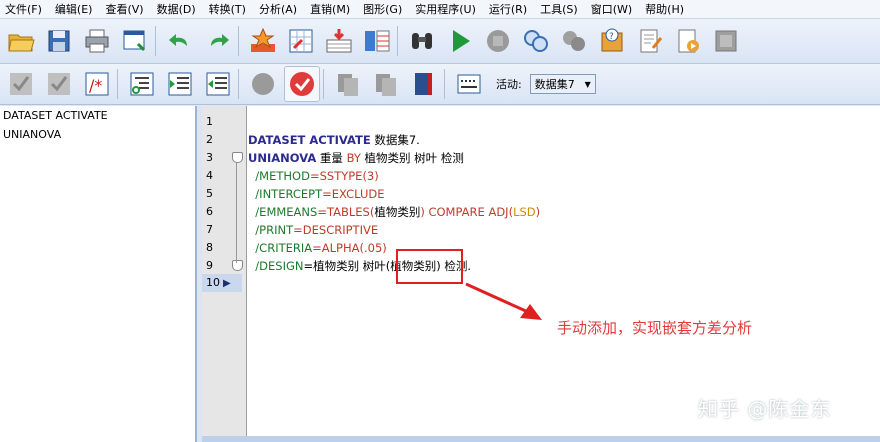  What do you see at coordinates (587, 84) in the screenshot?
I see `chevron-down-icon: ▼` at bounding box center [587, 84].